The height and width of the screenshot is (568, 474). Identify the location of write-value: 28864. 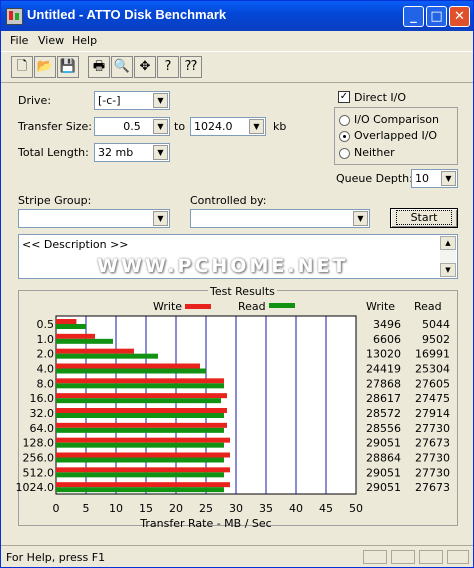
(383, 458).